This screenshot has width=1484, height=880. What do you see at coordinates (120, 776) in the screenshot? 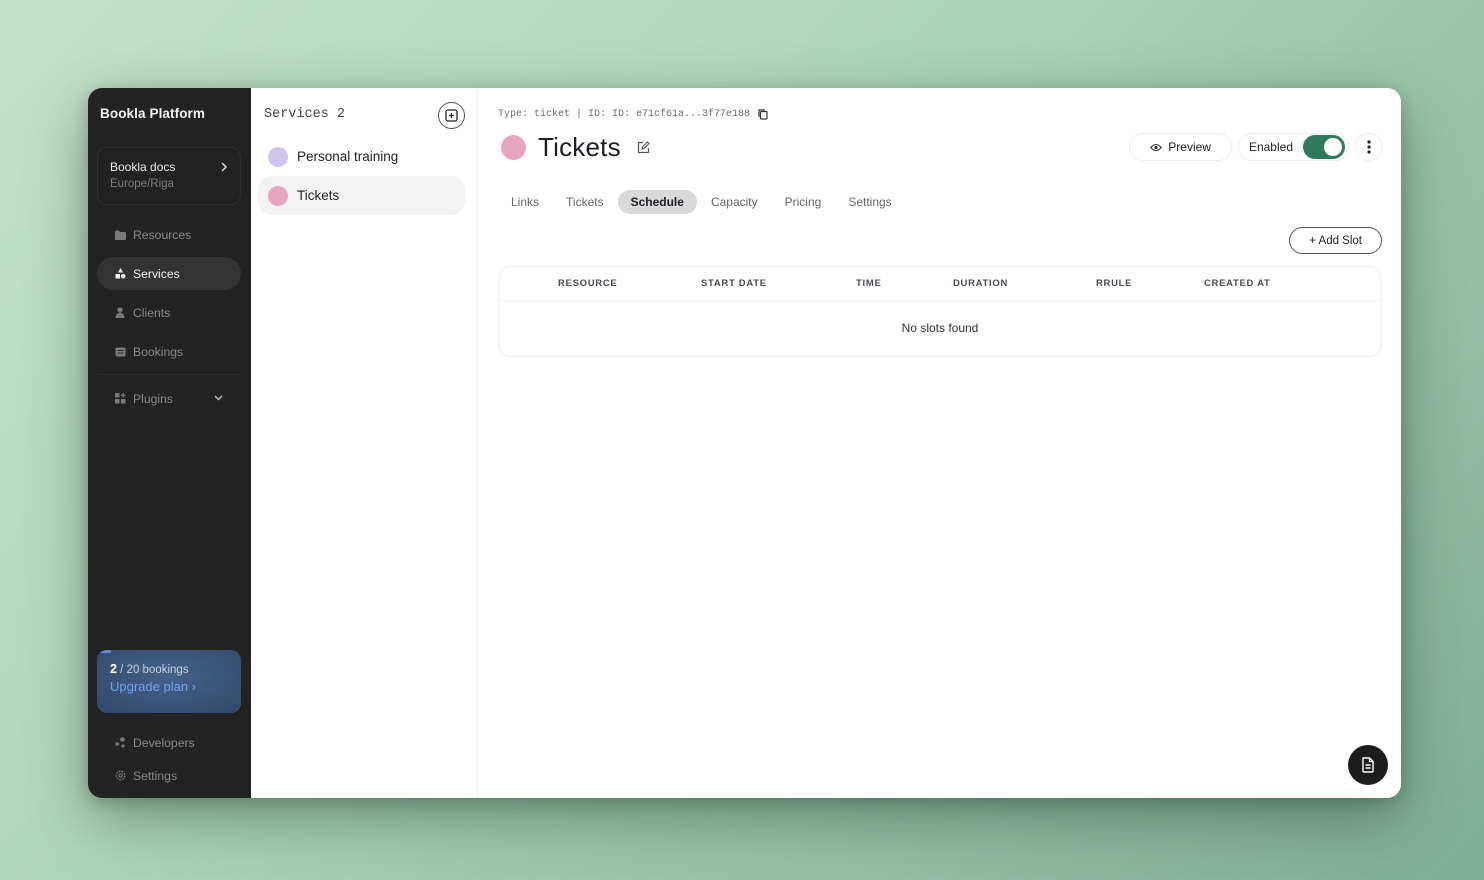
I see `gear-icon` at bounding box center [120, 776].